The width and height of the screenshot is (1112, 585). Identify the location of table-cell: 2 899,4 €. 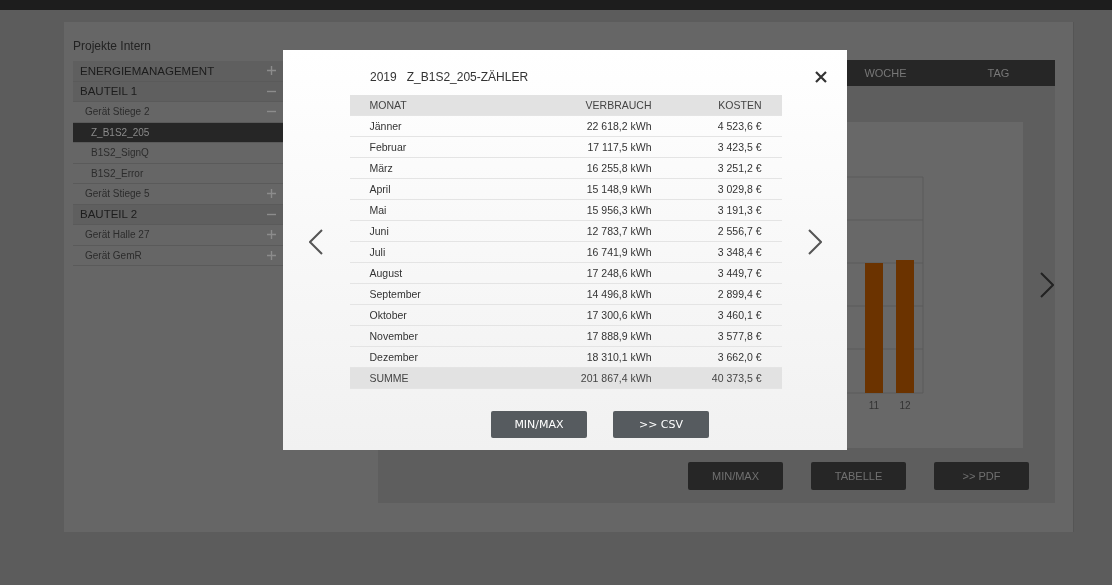
(716, 294).